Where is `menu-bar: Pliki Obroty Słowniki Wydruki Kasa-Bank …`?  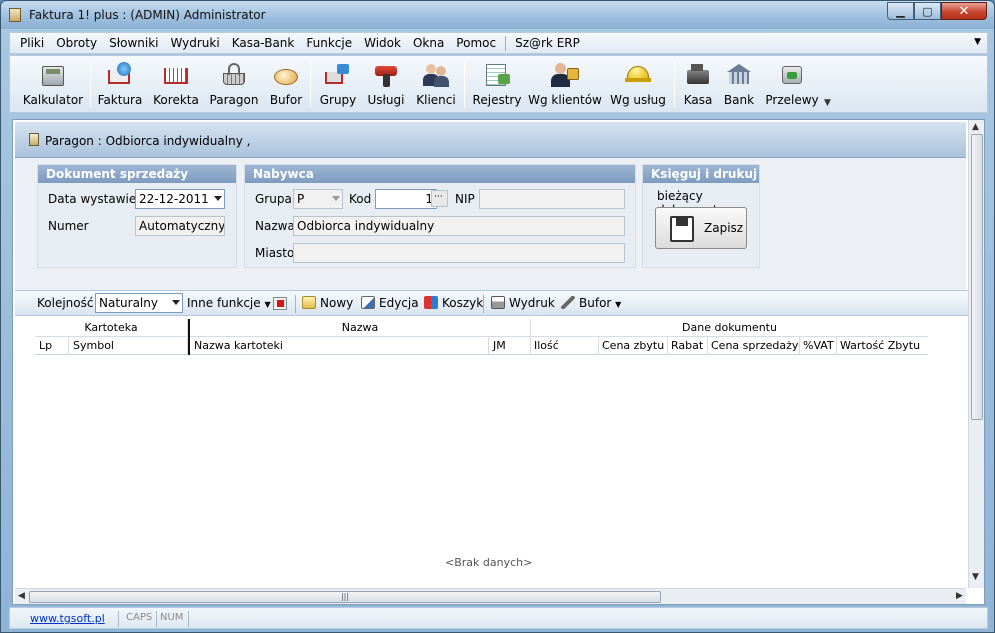 menu-bar: Pliki Obroty Słowniki Wydruki Kasa-Bank … is located at coordinates (498, 43).